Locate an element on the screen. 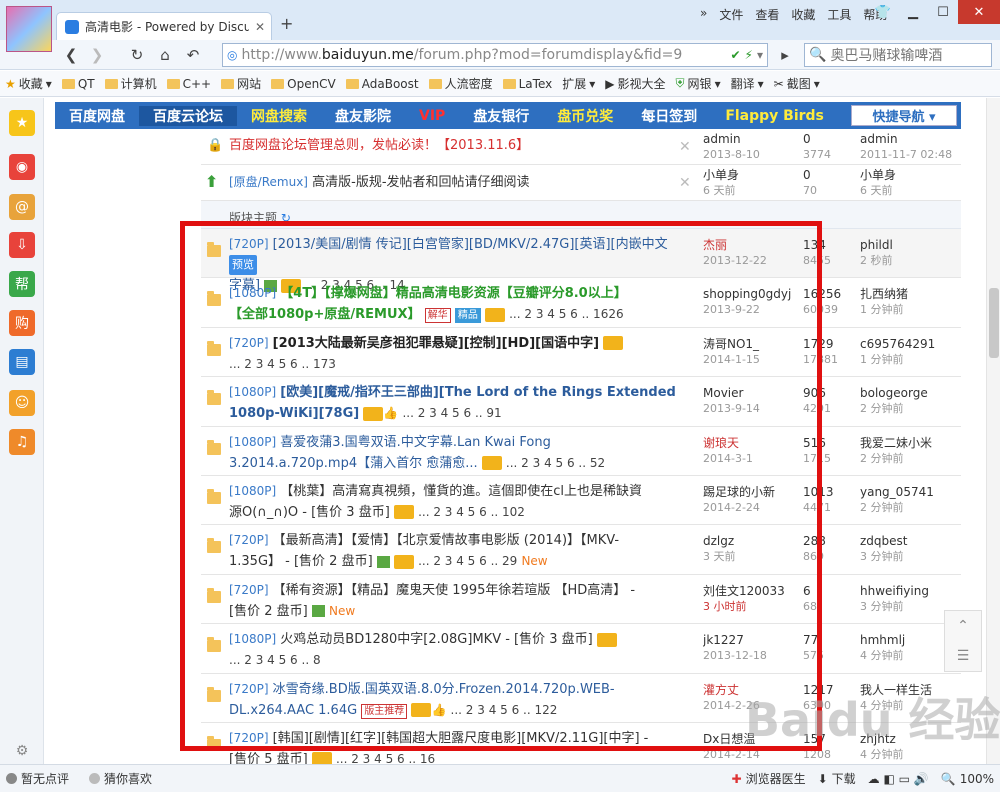  home-icon: ⌂ is located at coordinates (165, 55).